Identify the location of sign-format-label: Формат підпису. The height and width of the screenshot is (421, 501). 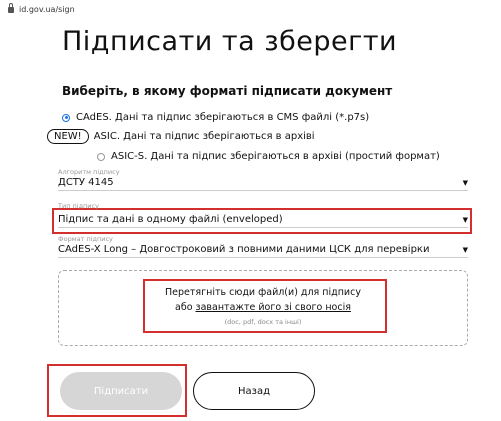
(85, 239).